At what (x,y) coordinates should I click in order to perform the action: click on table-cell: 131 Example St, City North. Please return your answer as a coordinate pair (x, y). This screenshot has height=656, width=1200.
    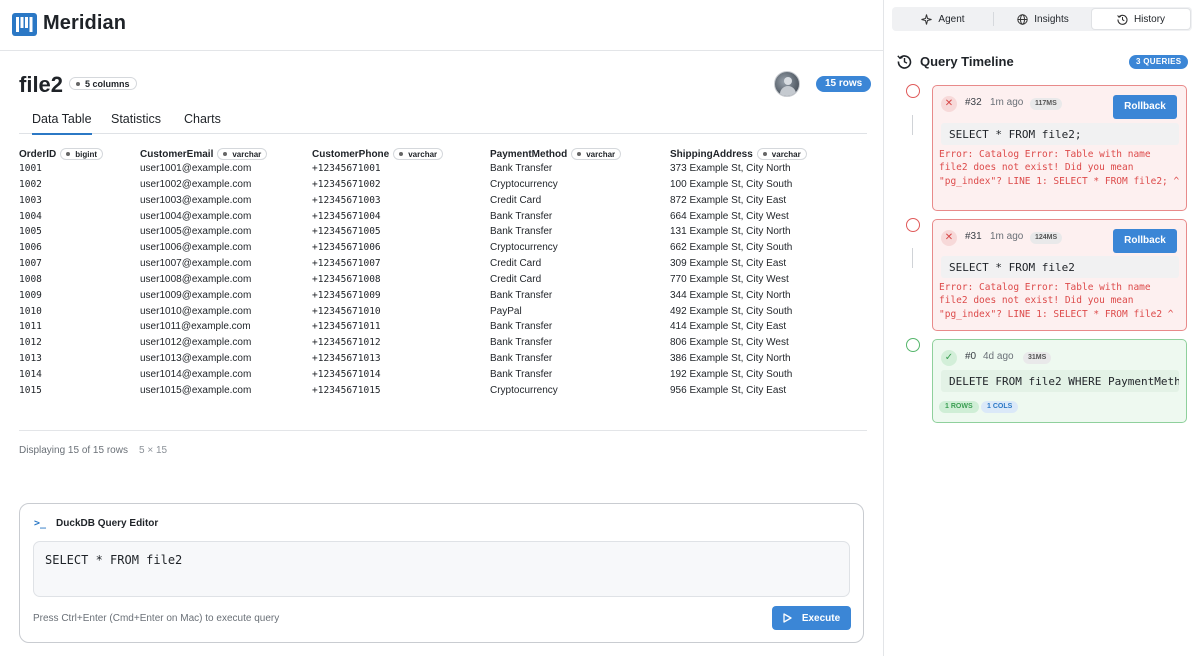
    Looking at the image, I should click on (730, 232).